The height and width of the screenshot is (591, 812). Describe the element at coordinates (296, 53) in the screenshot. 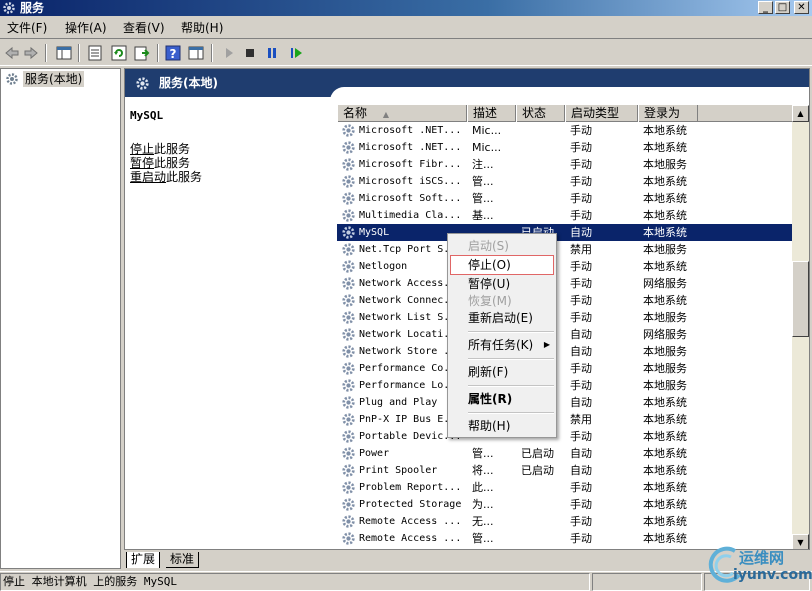

I see `restart-service-icon` at that location.